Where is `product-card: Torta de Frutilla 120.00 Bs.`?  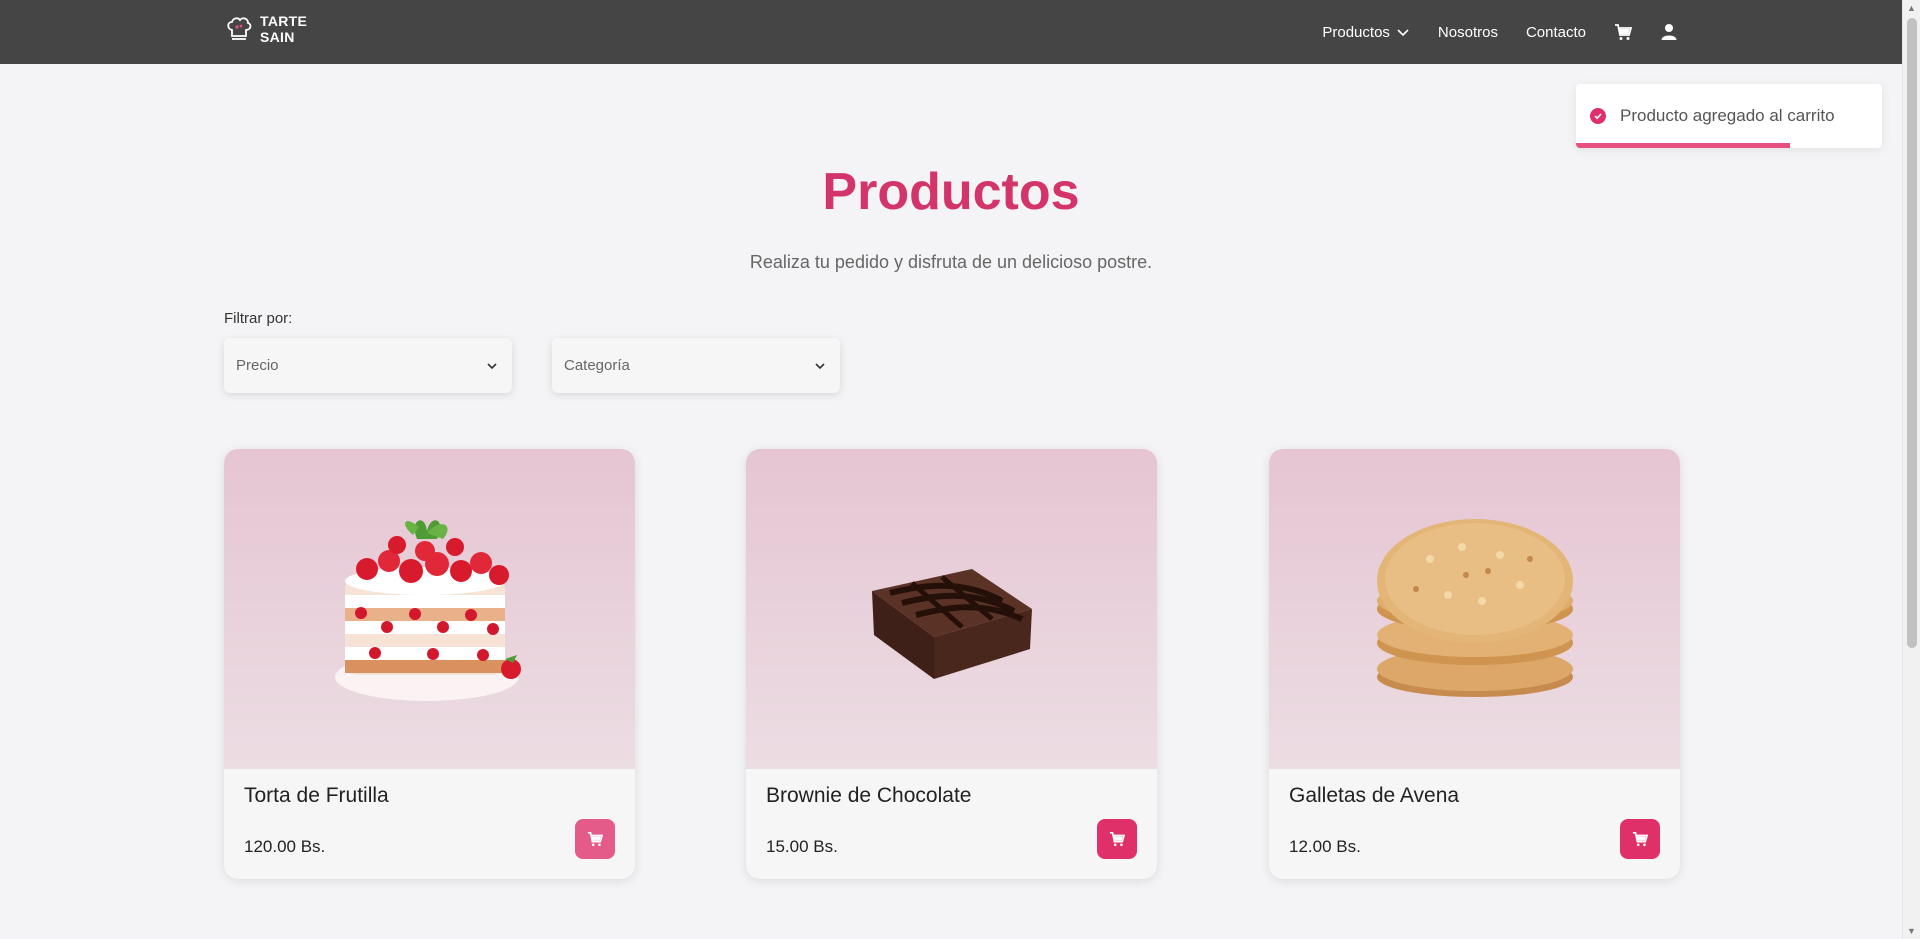 product-card: Torta de Frutilla 120.00 Bs. is located at coordinates (429, 664).